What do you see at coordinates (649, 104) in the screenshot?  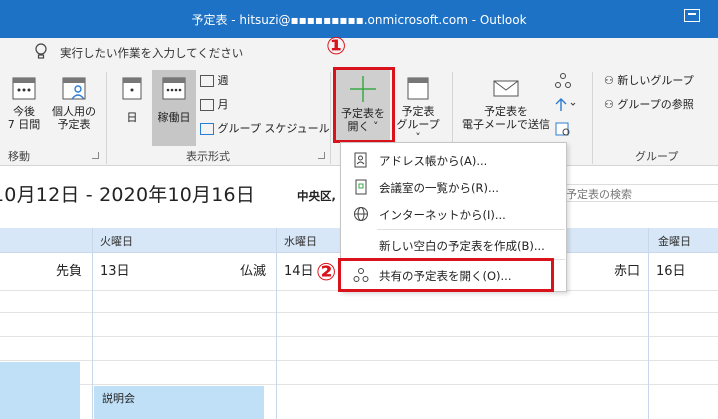 I see `browse-groups-button: ⚇ グループの参照` at bounding box center [649, 104].